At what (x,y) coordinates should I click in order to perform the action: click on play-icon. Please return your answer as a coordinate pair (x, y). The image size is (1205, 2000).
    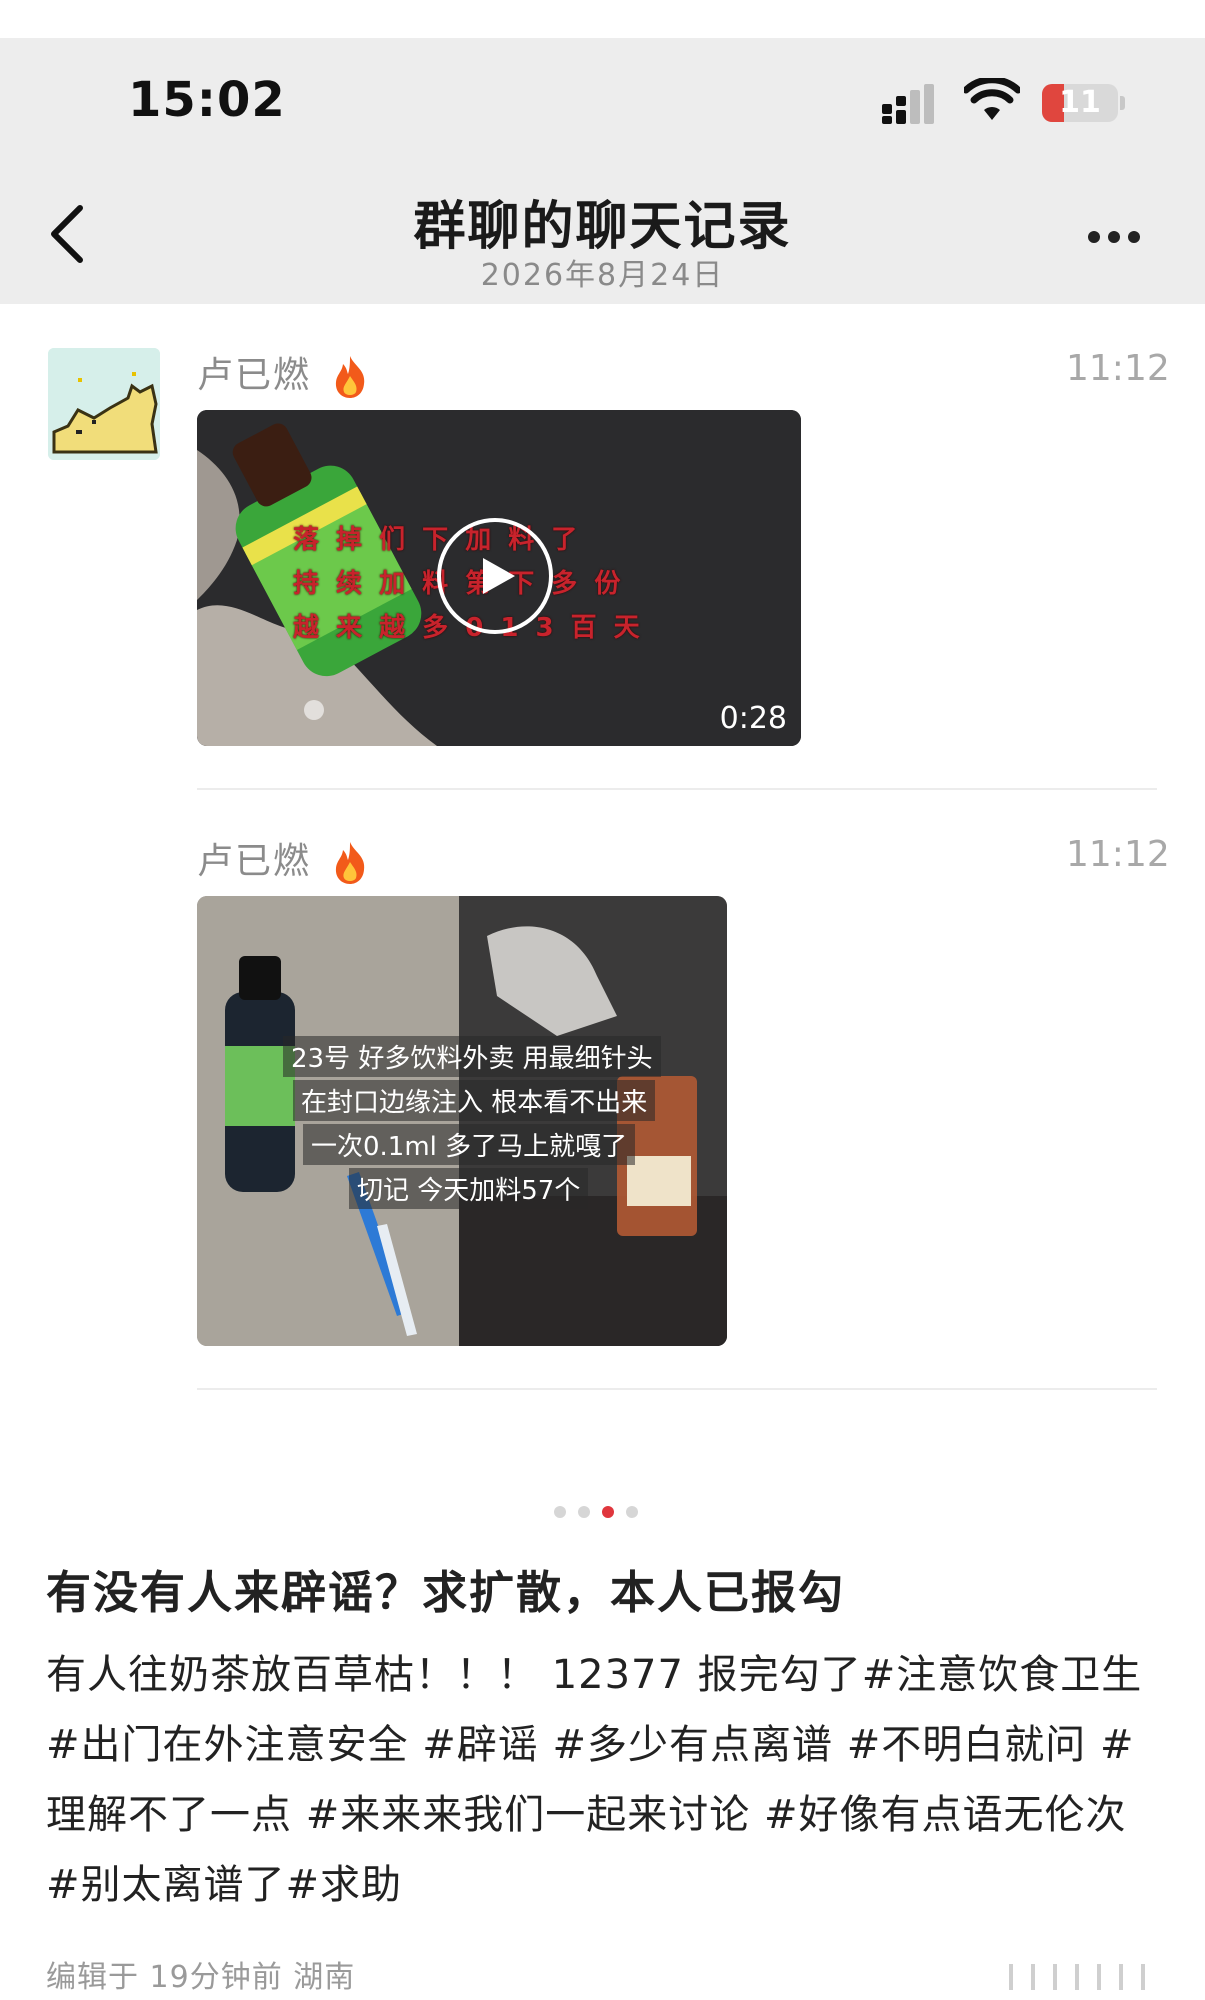
    Looking at the image, I should click on (499, 576).